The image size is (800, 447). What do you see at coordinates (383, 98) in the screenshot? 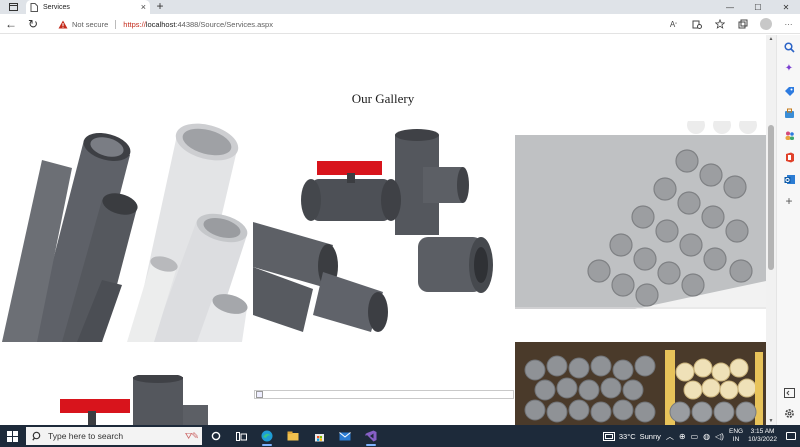
I see `gallery-title: Our Gallery` at bounding box center [383, 98].